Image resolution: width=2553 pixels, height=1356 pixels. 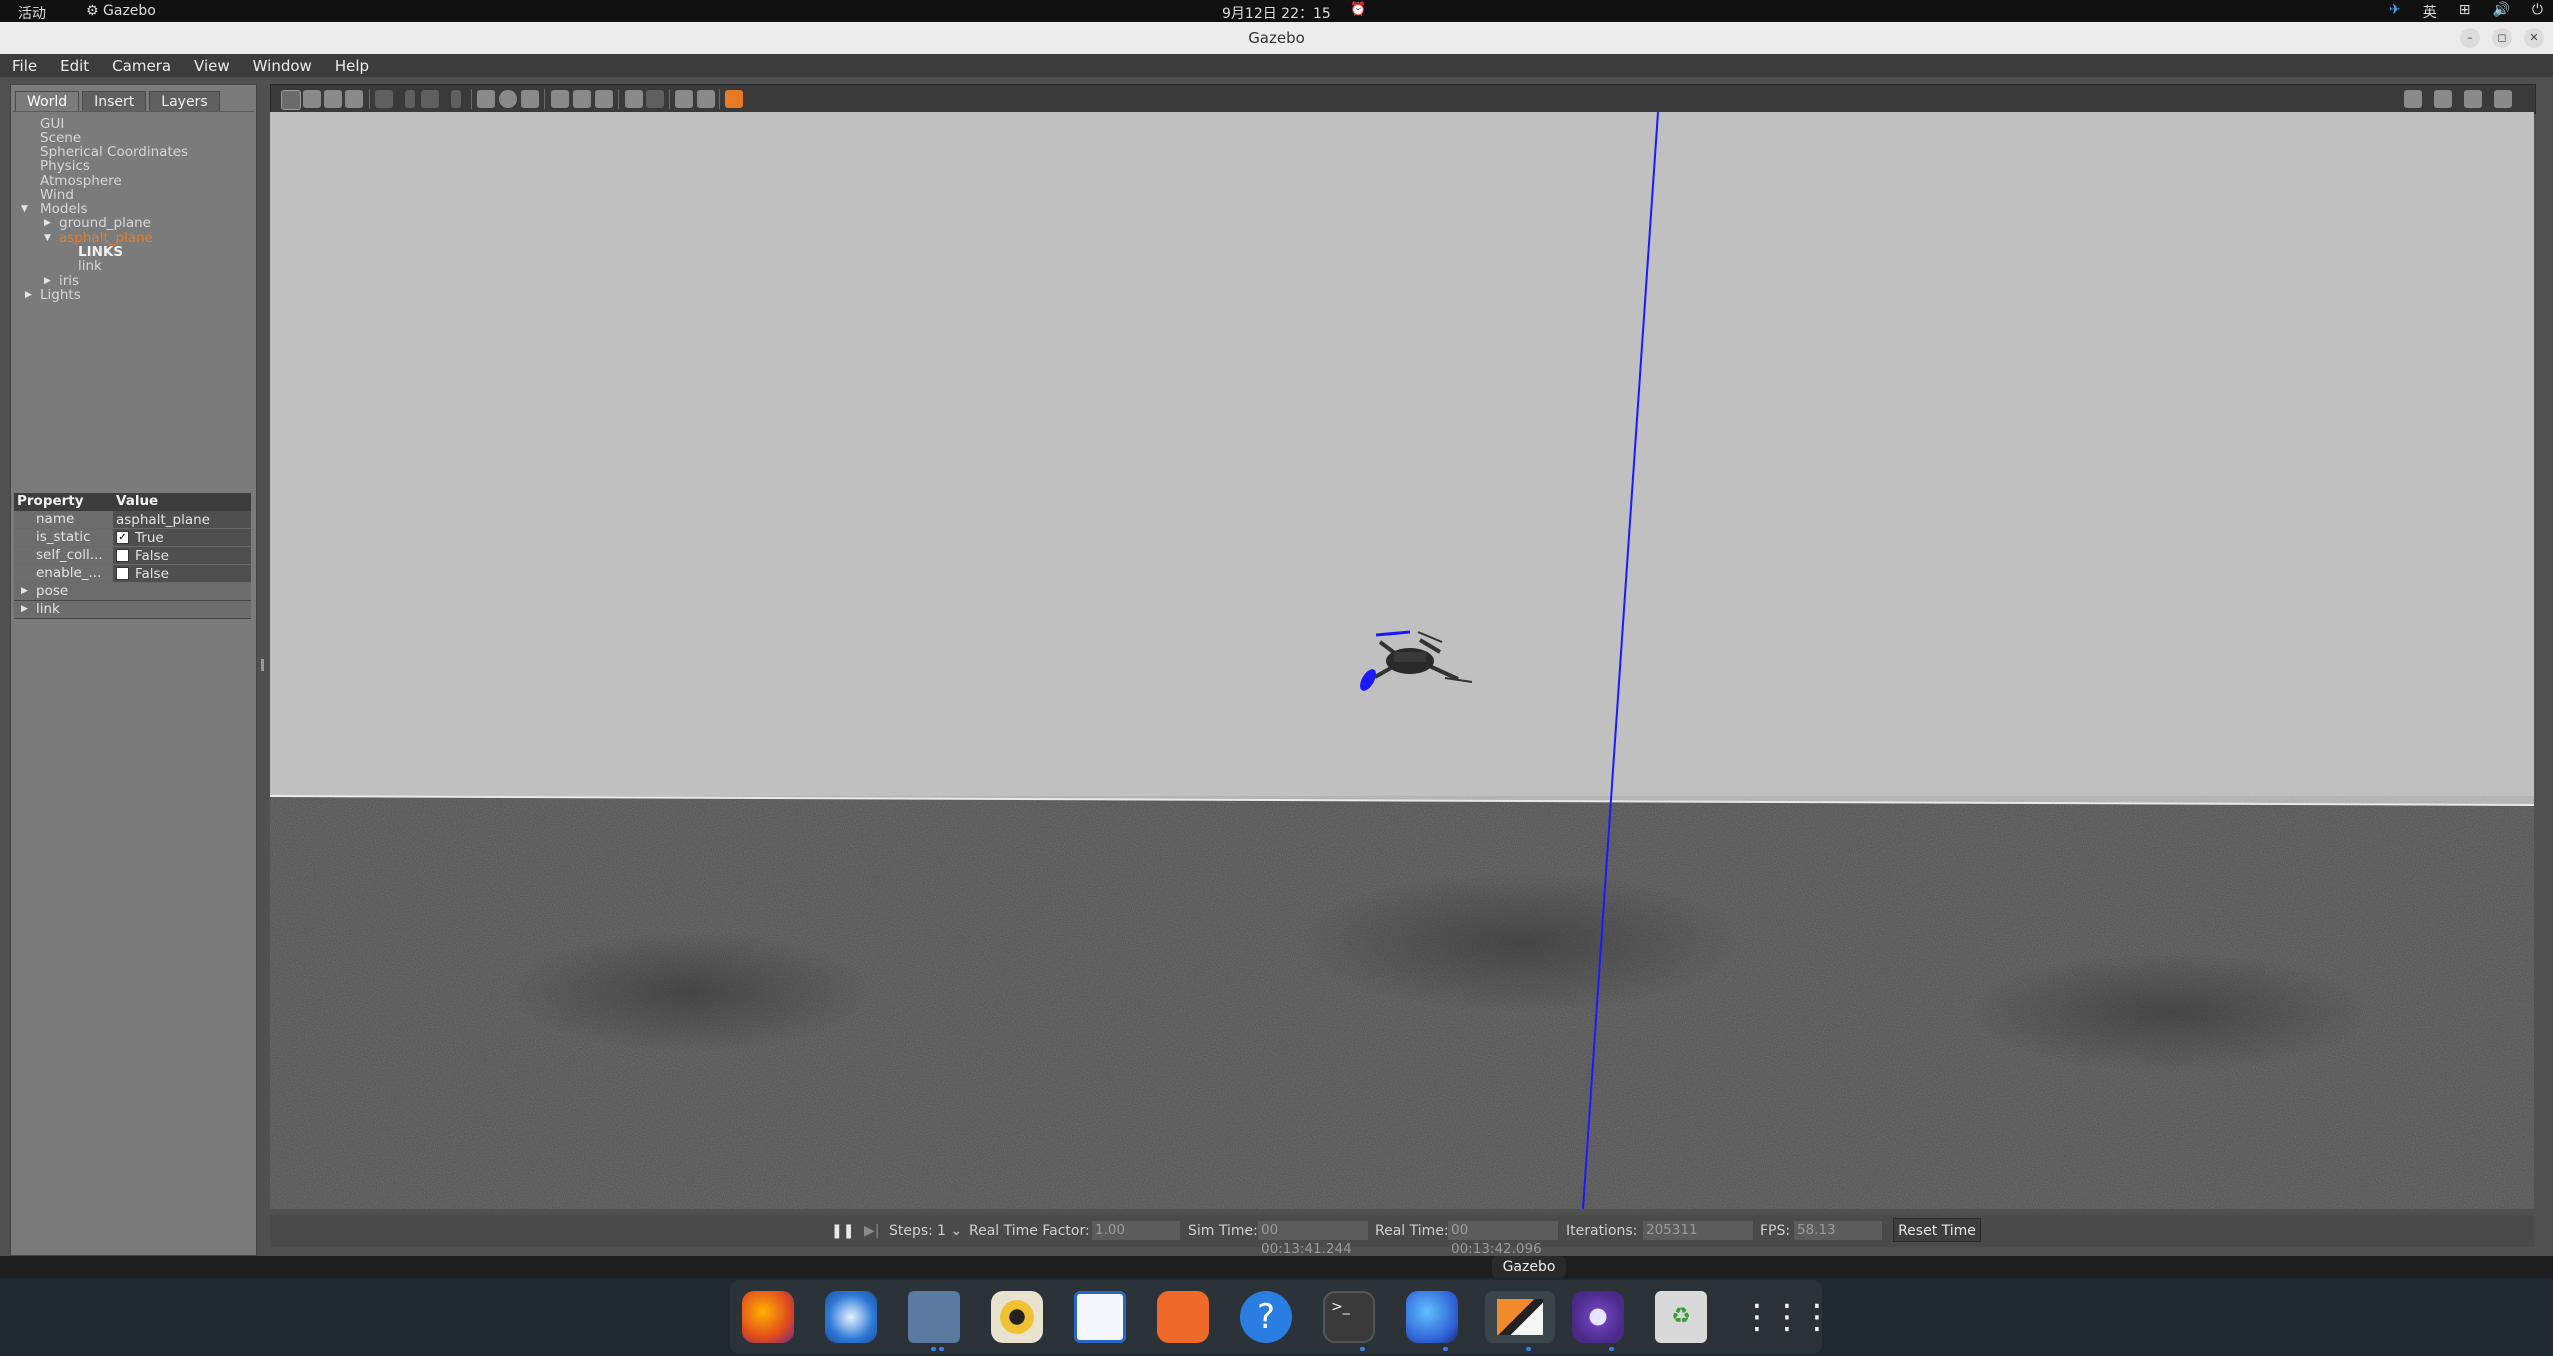 I want to click on rotate-mode-icon, so click(x=333, y=99).